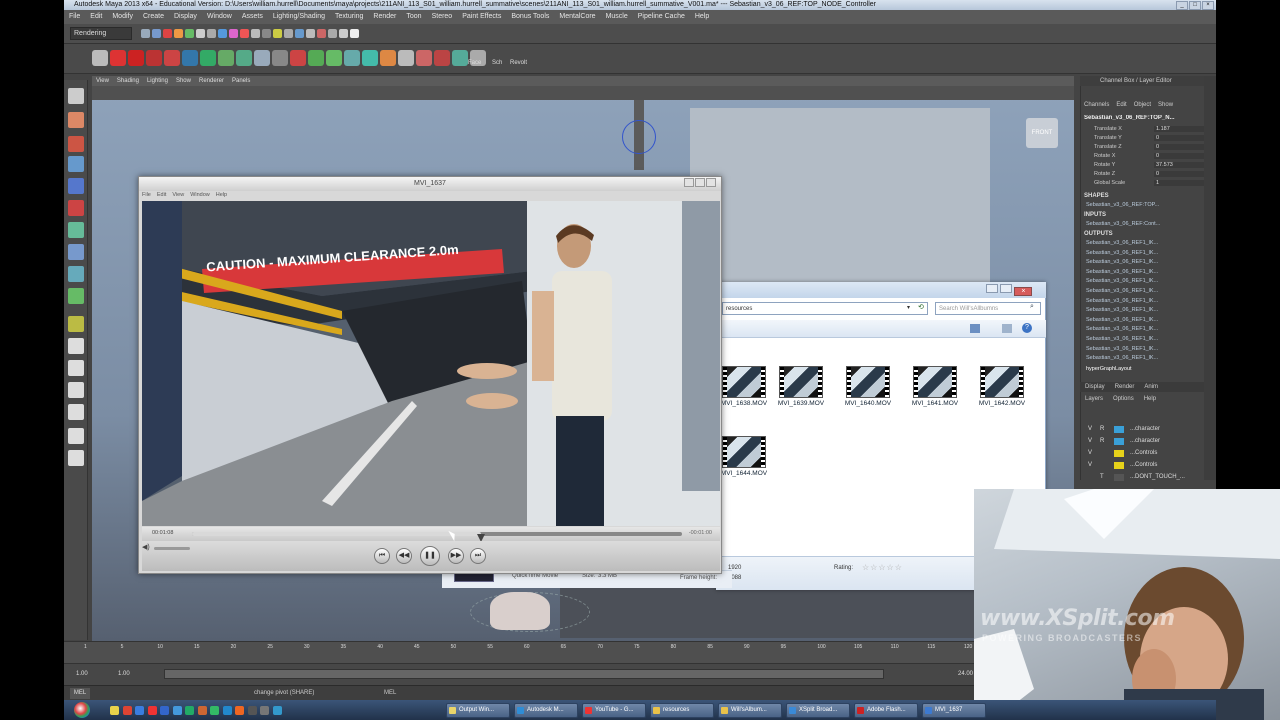  What do you see at coordinates (266, 33) in the screenshot?
I see `status-line-tool-11-icon` at bounding box center [266, 33].